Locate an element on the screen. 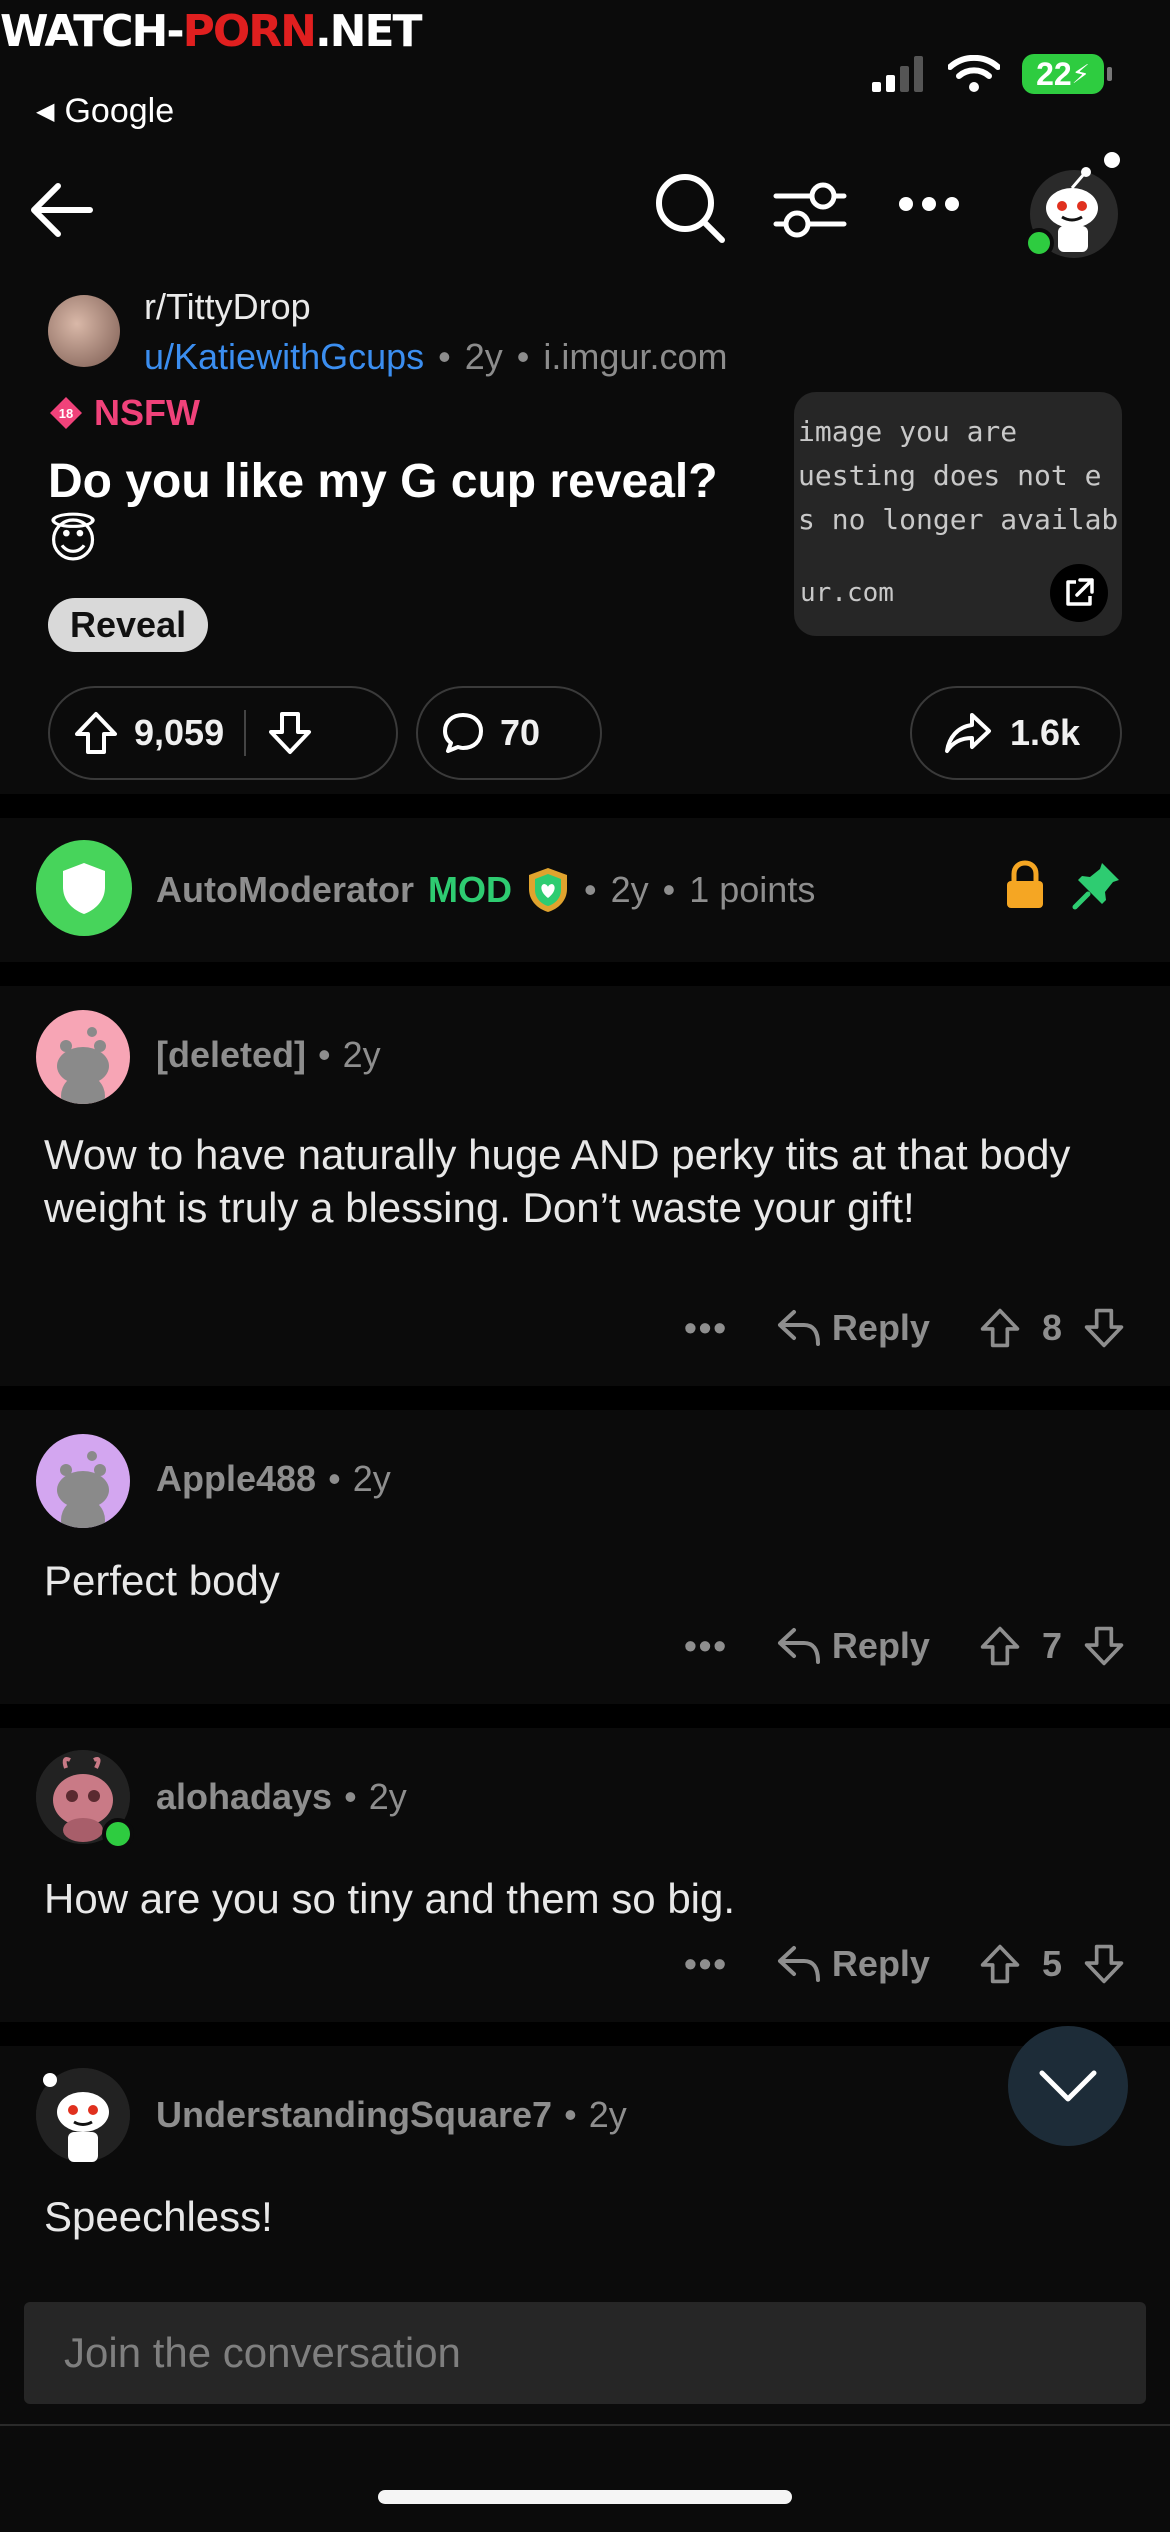 The height and width of the screenshot is (2532, 1170). join-conversation-input: Join the conversation is located at coordinates (585, 2353).